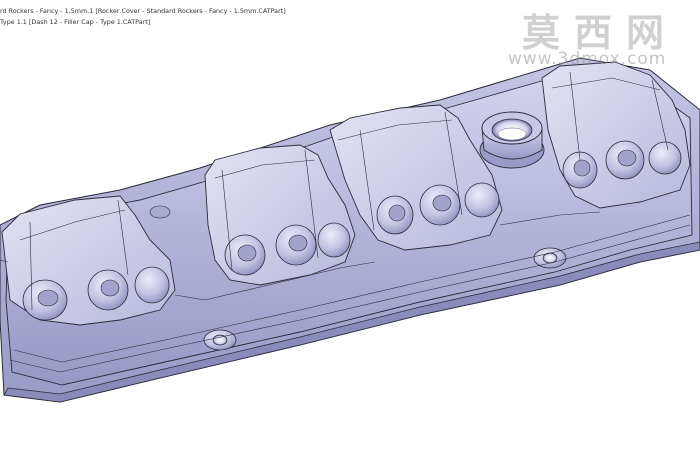 This screenshot has width=700, height=465. Describe the element at coordinates (160, 212) in the screenshot. I see `bolt-boss-top-left` at that location.